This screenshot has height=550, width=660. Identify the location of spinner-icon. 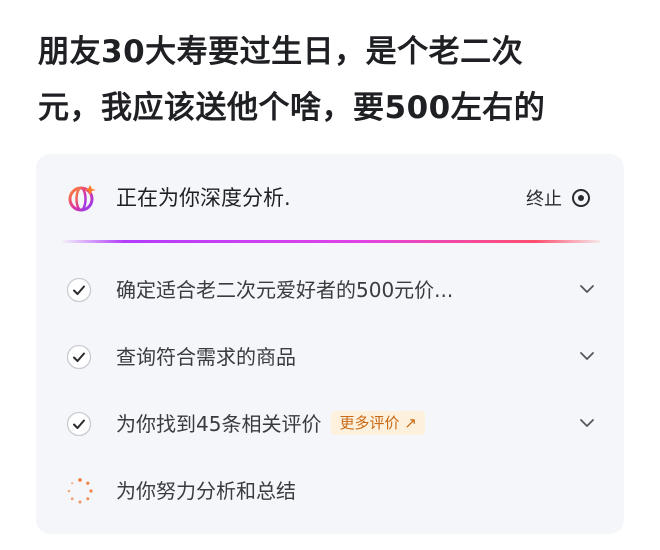
(80, 491).